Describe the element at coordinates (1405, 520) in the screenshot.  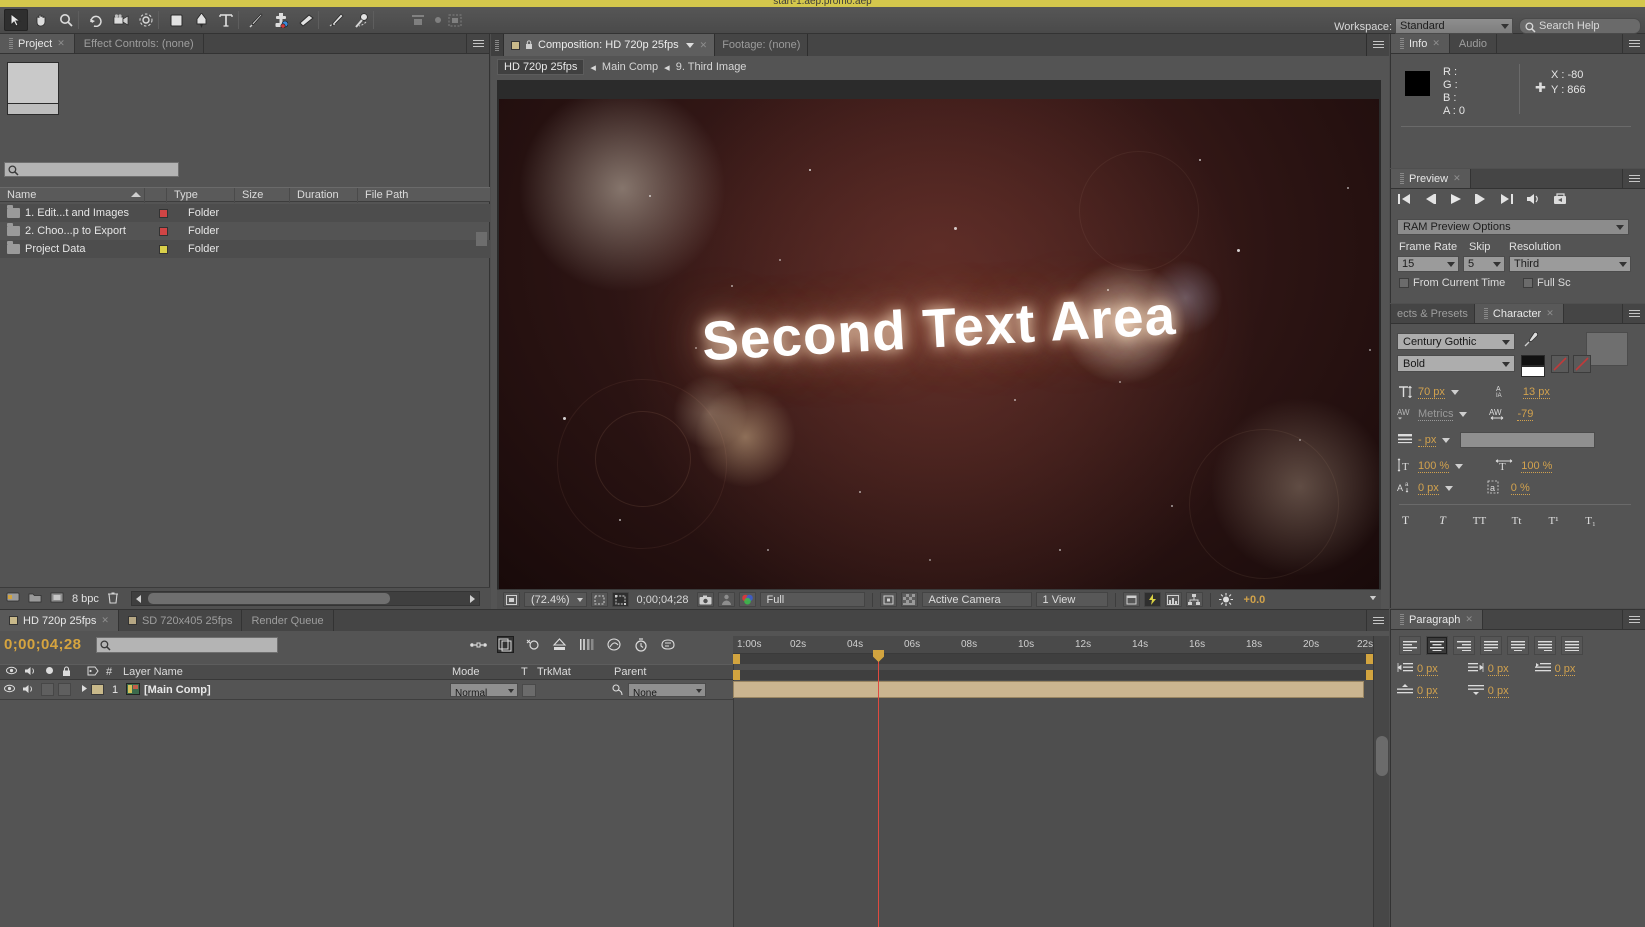
I see `faux-bold-button: T` at that location.